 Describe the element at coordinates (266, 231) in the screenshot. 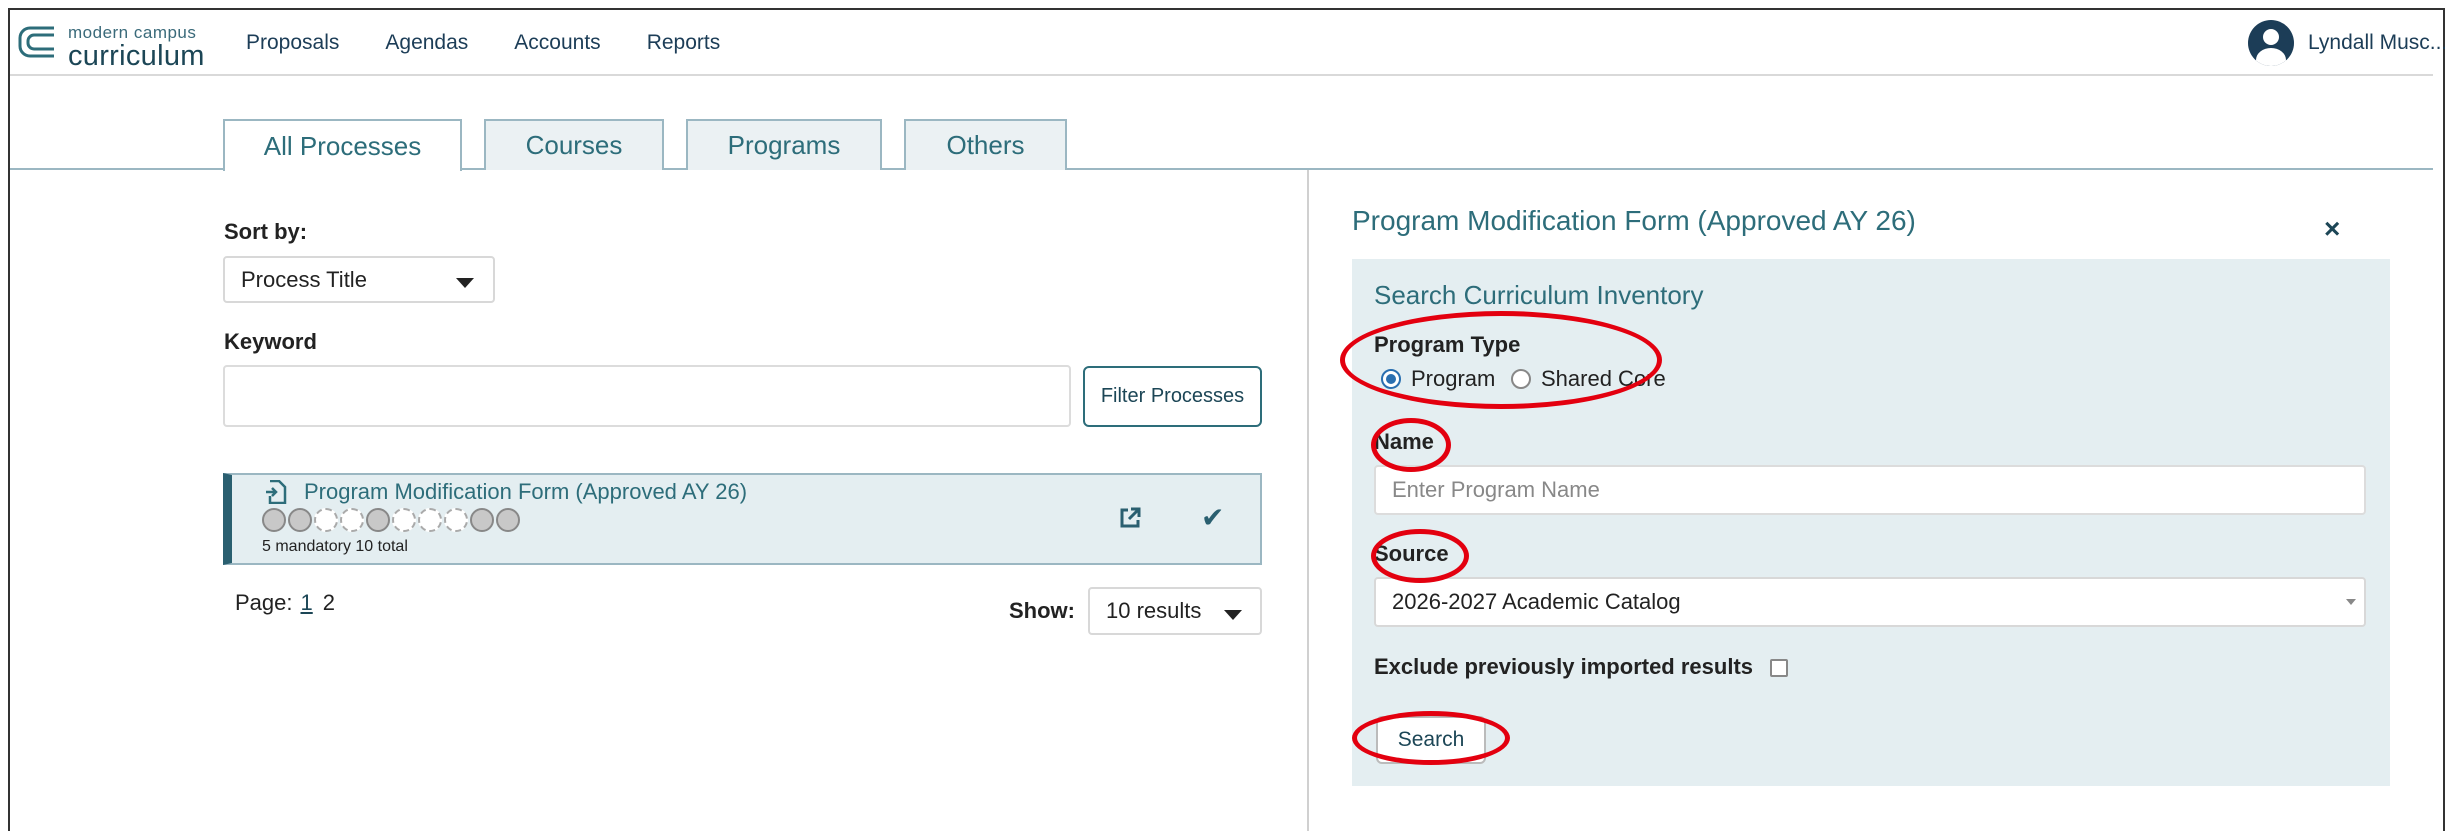

I see `sort-label: Sort by:` at that location.